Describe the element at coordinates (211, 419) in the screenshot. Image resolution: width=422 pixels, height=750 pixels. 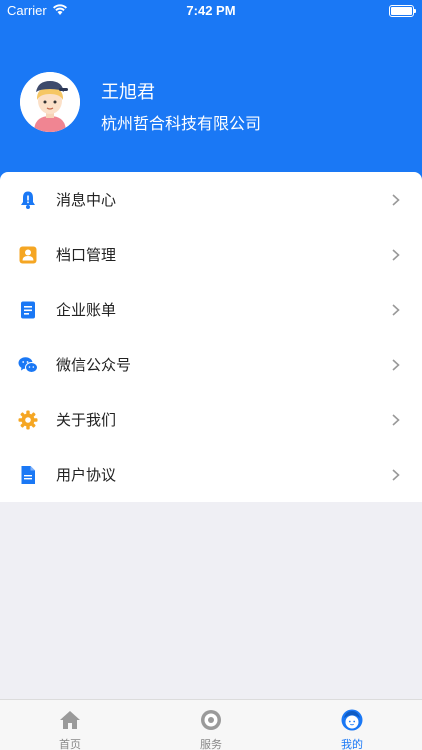
I see `menu-item-about-us: 关于我们` at that location.